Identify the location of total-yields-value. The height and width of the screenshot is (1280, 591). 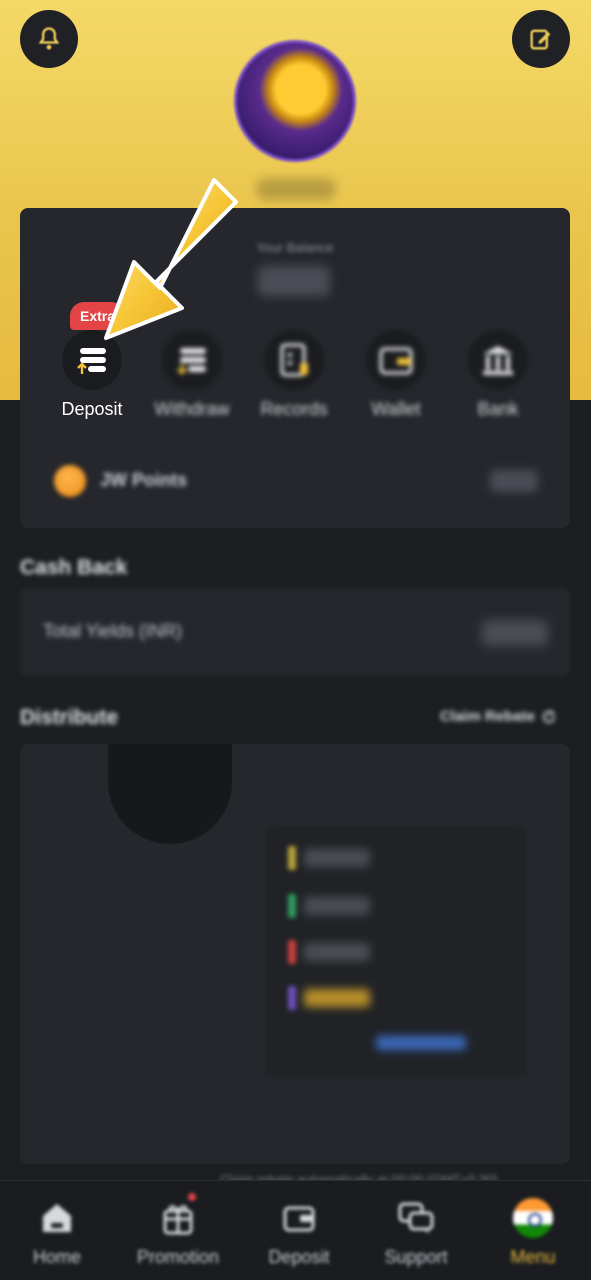
(515, 633).